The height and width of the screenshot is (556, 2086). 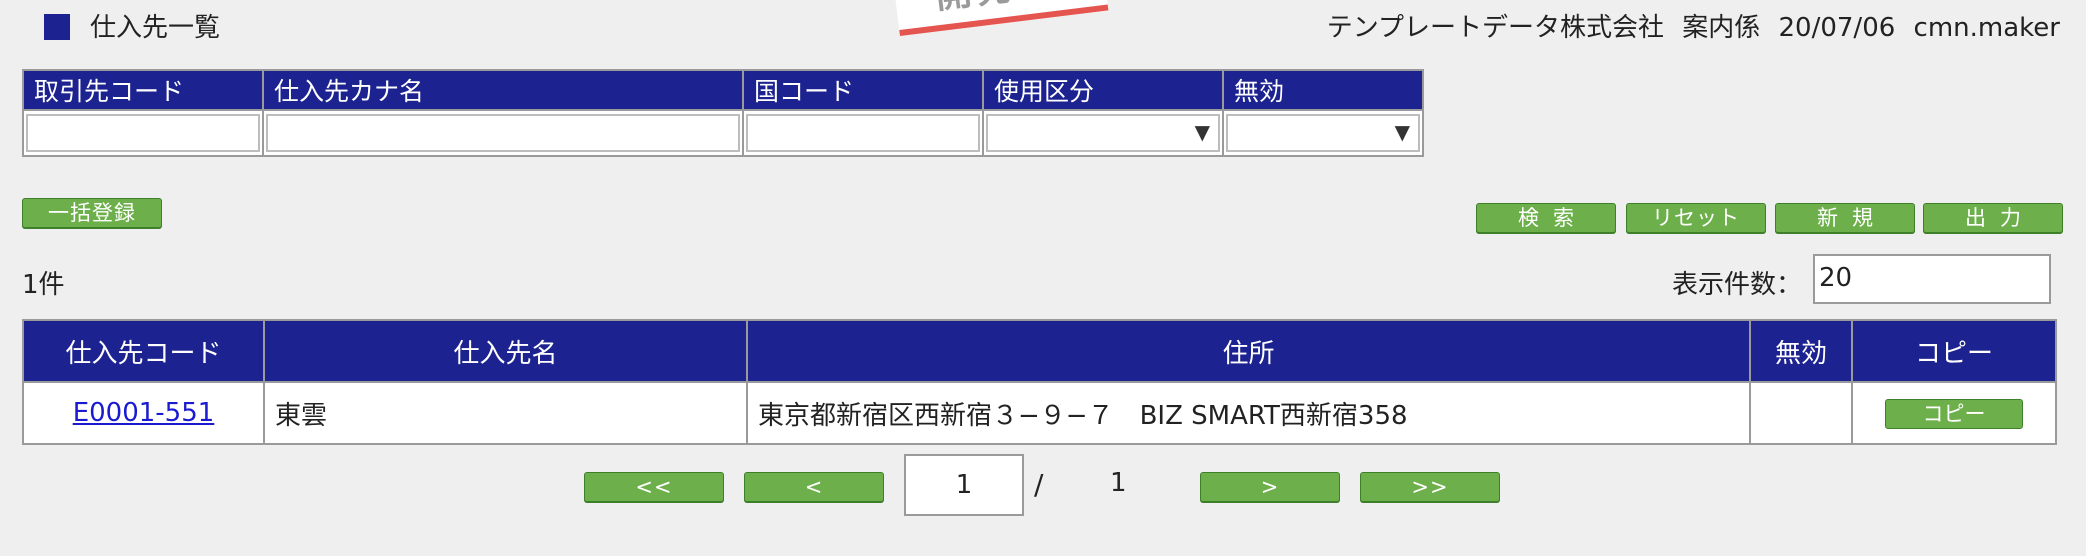 I want to click on supplier-code-link: E0001-551, so click(x=144, y=413).